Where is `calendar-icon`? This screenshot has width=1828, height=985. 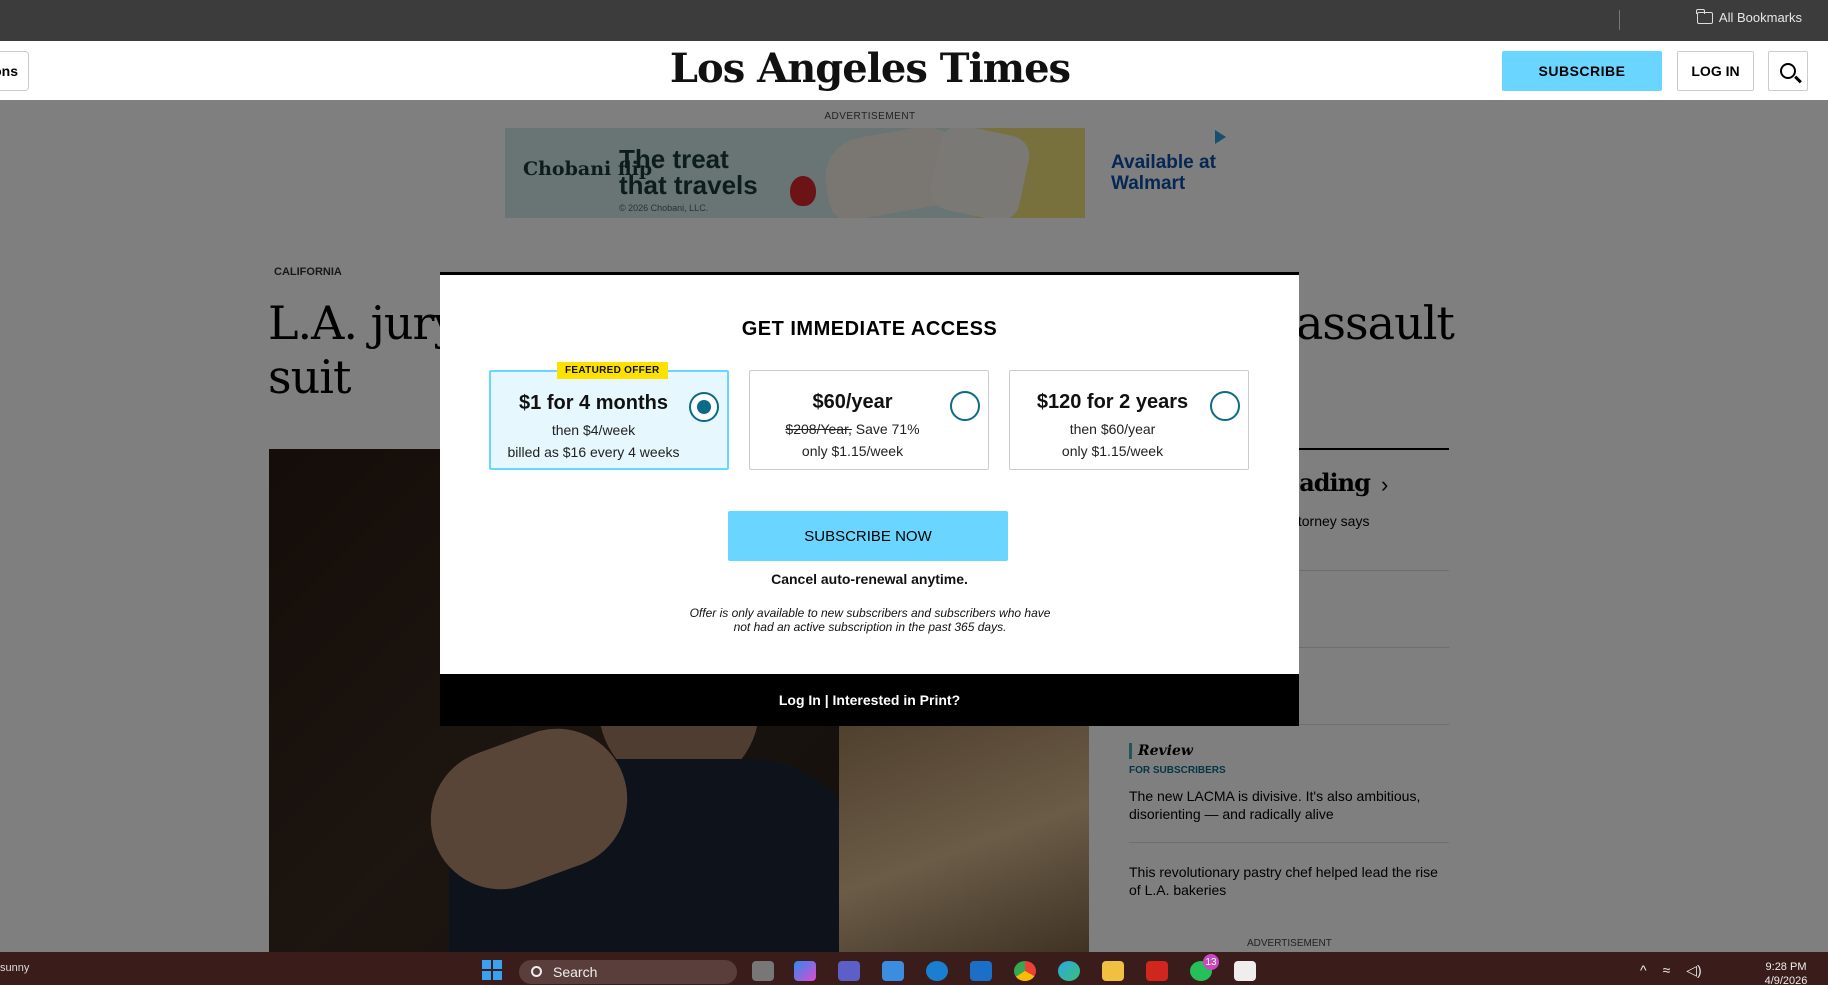 calendar-icon is located at coordinates (1245, 971).